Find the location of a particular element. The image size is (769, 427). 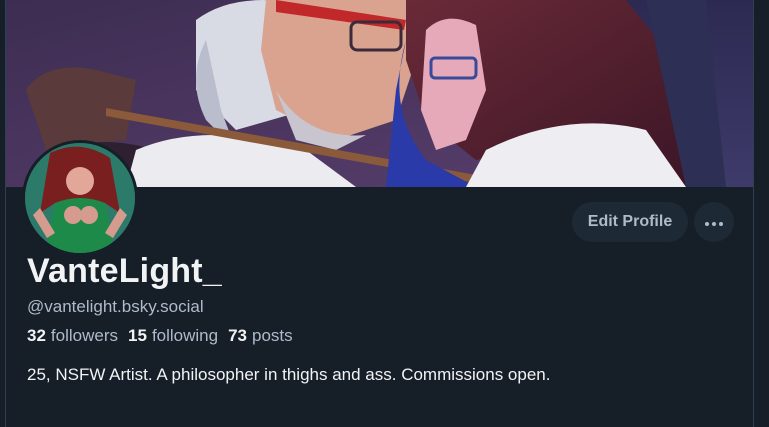

posts-count: 73 is located at coordinates (238, 335).